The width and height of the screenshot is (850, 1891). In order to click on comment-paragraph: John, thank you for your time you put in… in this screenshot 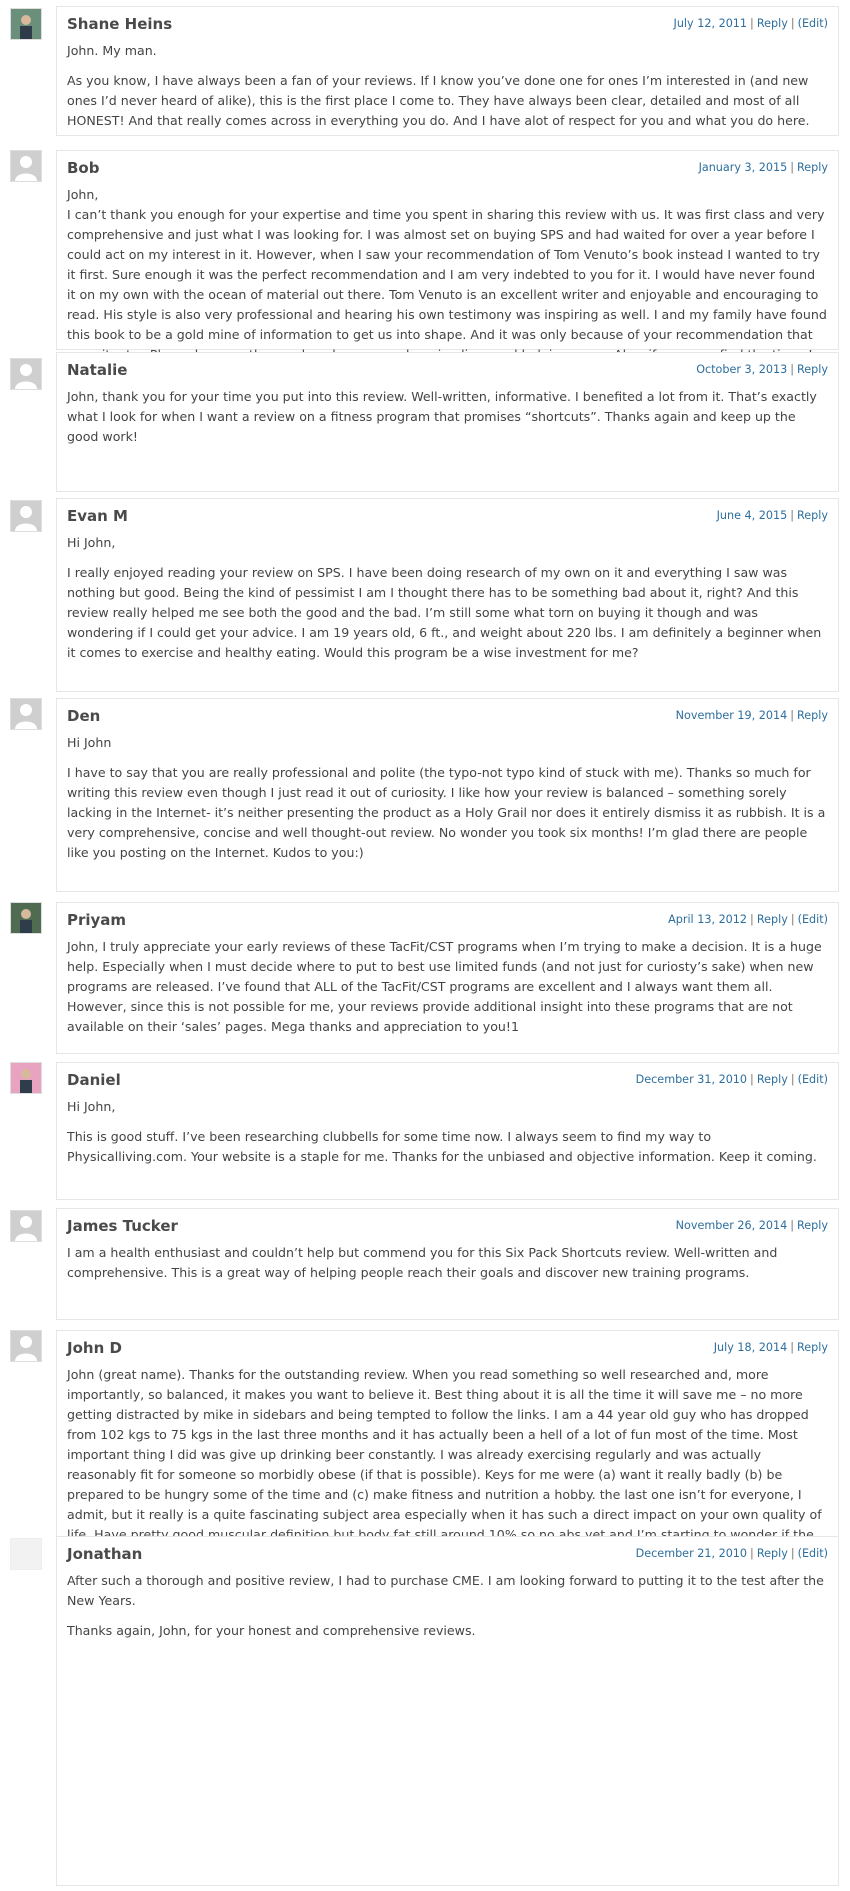, I will do `click(442, 416)`.